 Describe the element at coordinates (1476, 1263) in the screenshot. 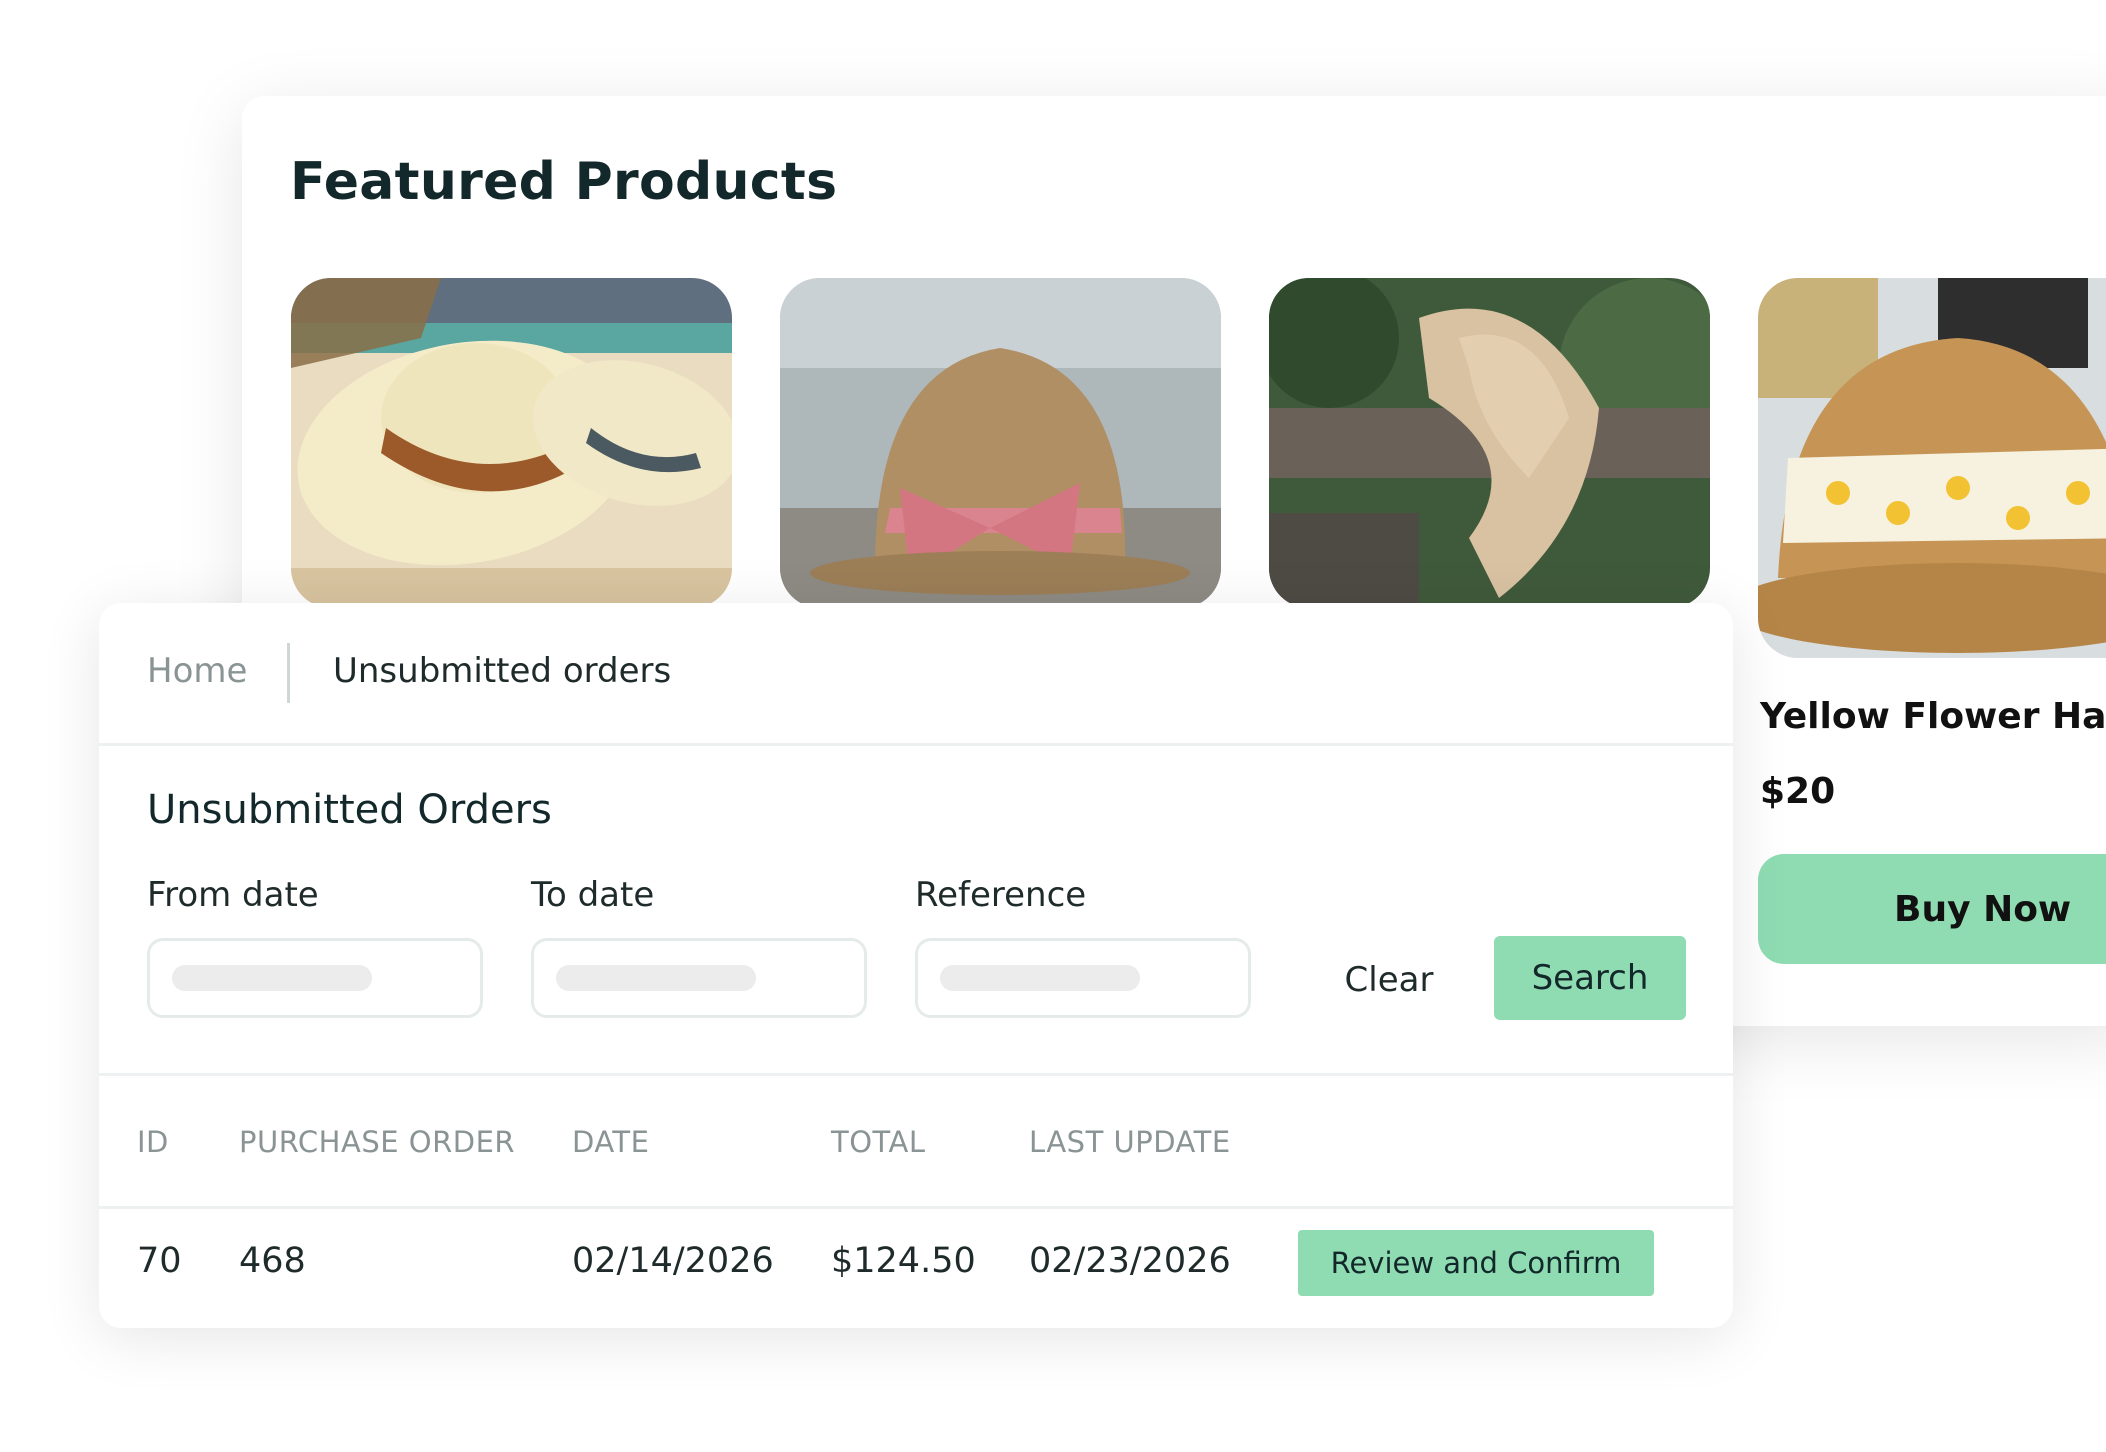

I see `review-and-confirm-button: Review and Confirm` at that location.